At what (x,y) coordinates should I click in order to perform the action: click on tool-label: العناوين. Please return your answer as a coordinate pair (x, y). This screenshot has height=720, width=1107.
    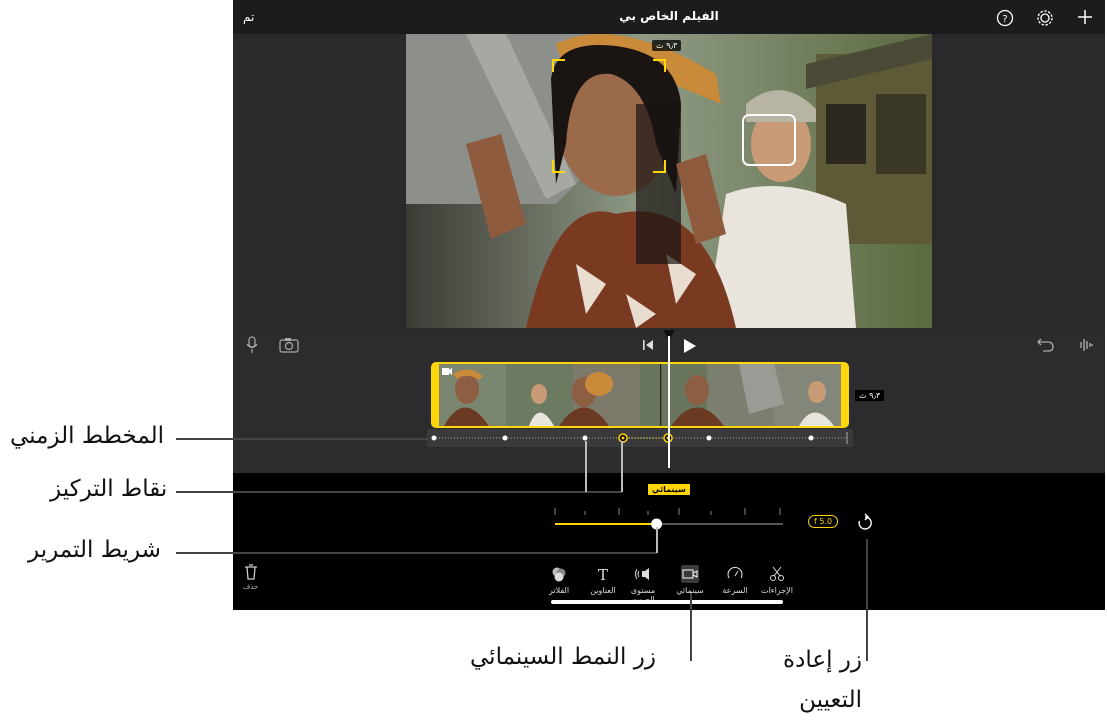
    Looking at the image, I should click on (603, 590).